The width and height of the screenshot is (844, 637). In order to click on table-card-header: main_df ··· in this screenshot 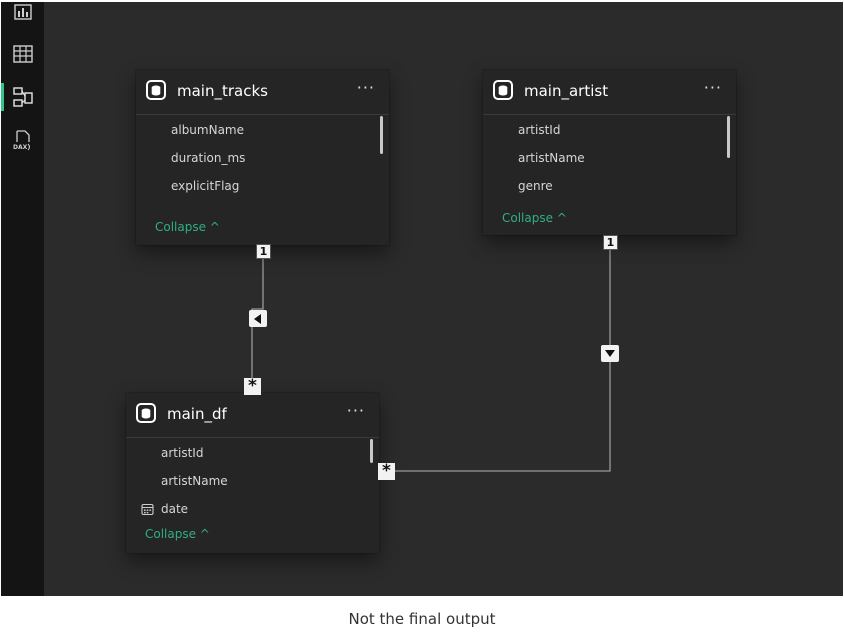, I will do `click(252, 415)`.